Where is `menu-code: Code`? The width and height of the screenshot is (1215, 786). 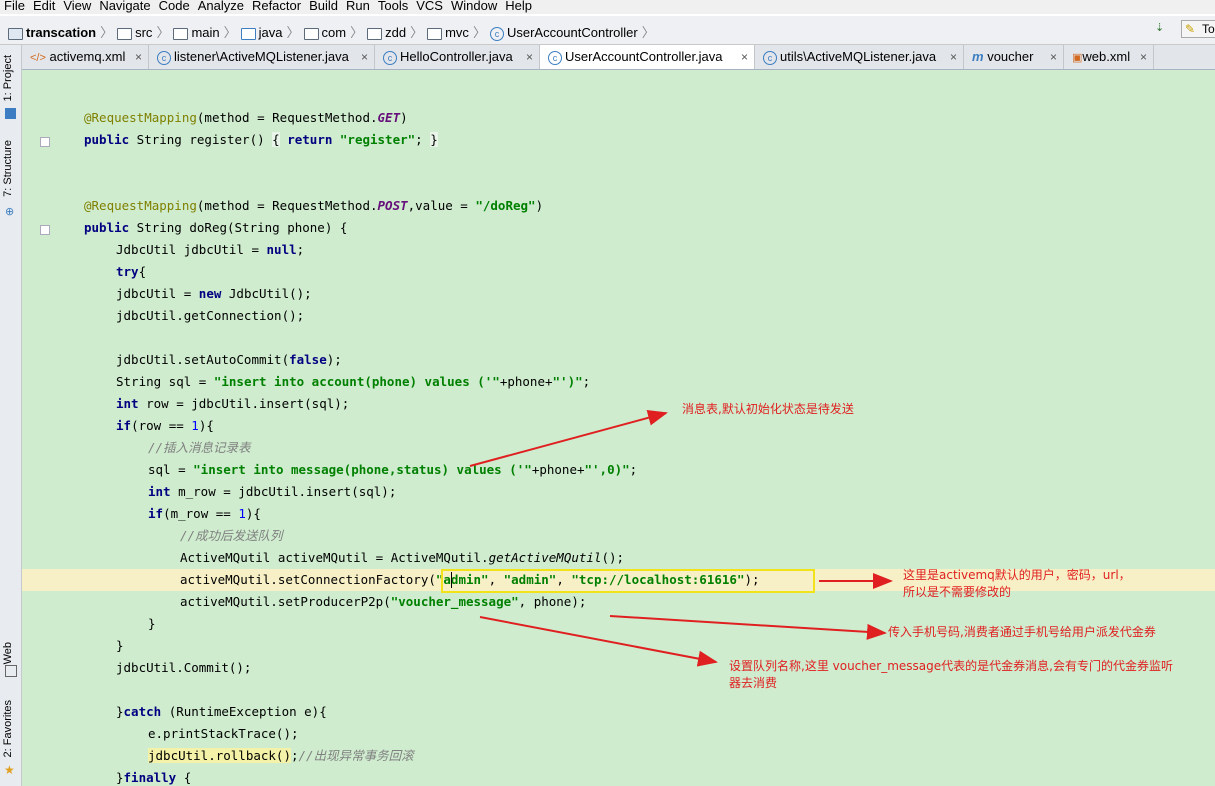
menu-code: Code is located at coordinates (174, 6).